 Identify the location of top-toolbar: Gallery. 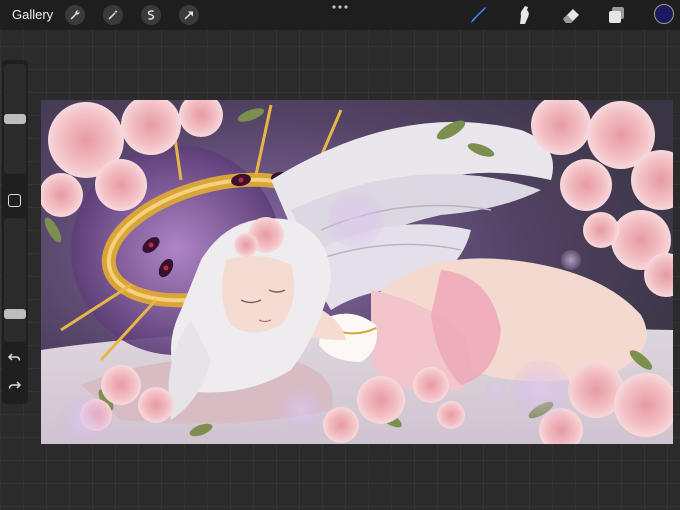
(340, 15).